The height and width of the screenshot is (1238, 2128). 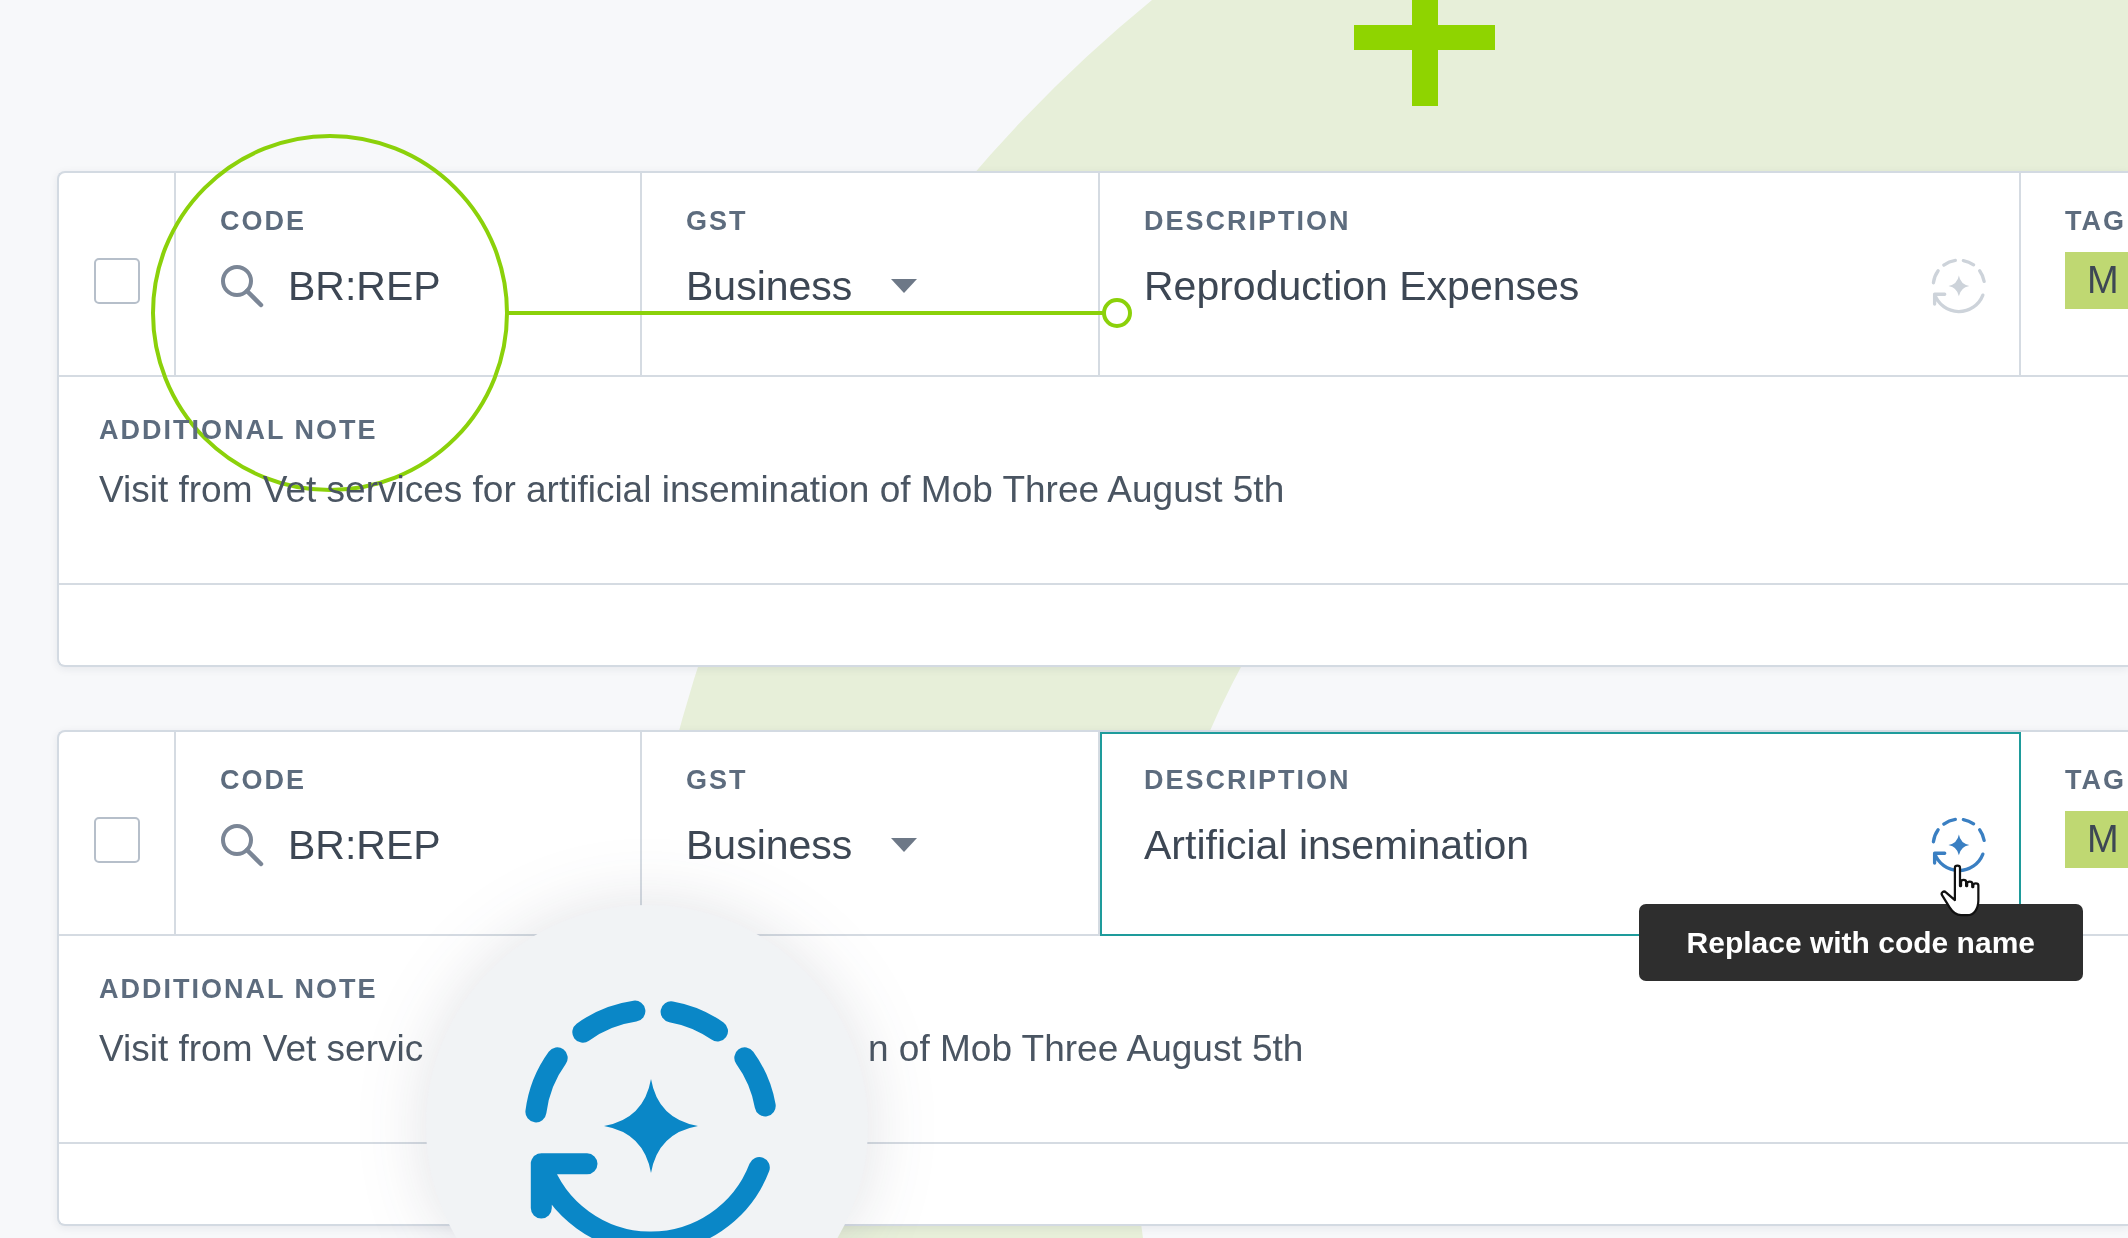 I want to click on note-text: Visit from Vet servic, so click(x=262, y=1049).